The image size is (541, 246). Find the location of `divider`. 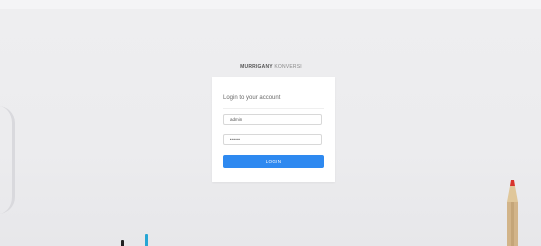

divider is located at coordinates (273, 108).